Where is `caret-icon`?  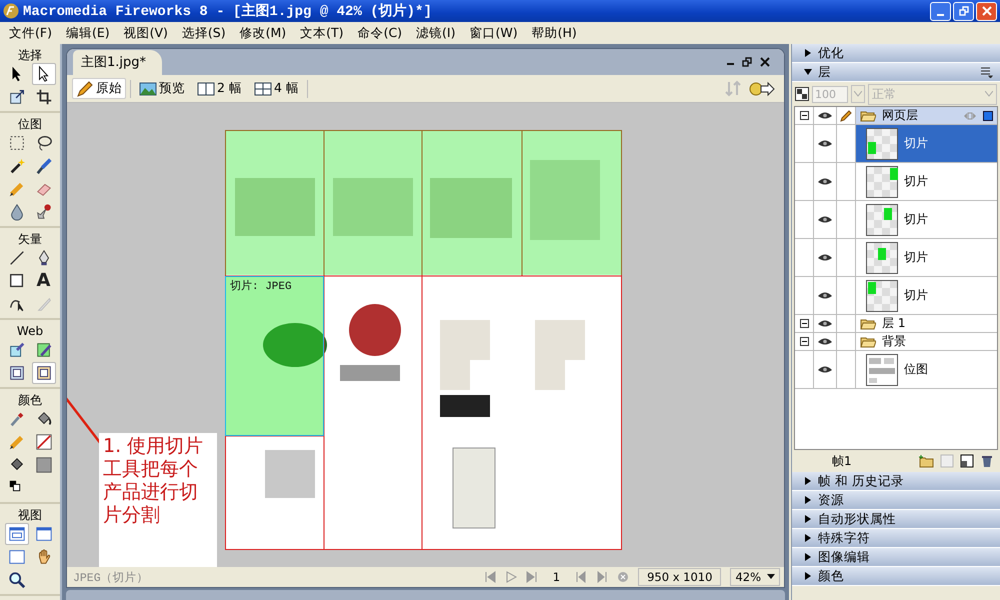
caret-icon is located at coordinates (989, 94).